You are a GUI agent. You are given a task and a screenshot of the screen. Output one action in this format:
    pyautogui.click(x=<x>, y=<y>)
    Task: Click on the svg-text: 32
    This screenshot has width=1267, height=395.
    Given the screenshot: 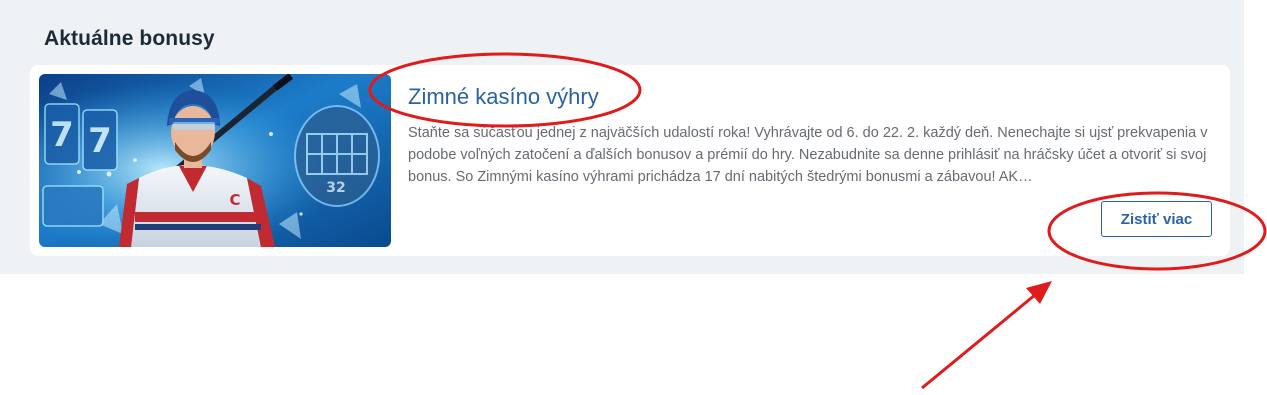 What is the action you would take?
    pyautogui.click(x=335, y=188)
    